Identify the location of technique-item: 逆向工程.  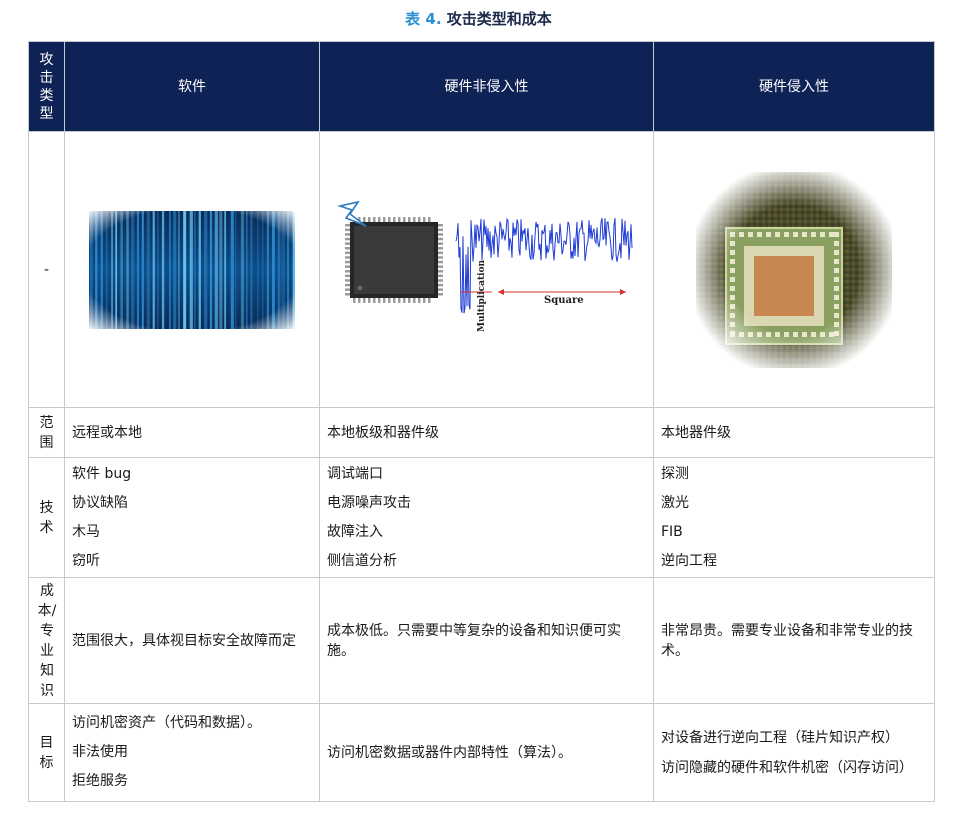
(689, 560).